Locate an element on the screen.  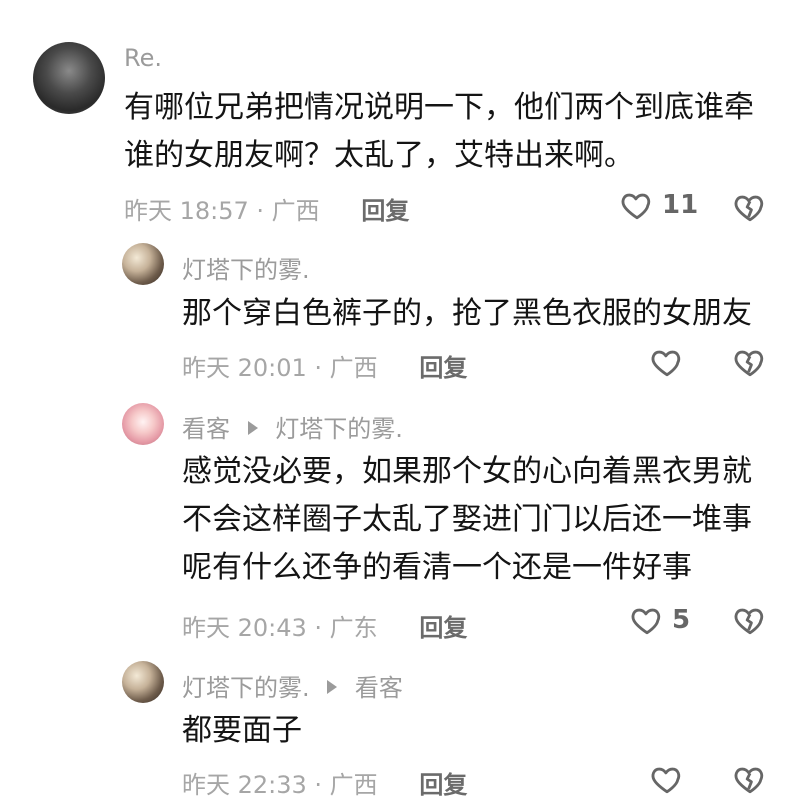
reply-target-username: 灯塔下的雾. is located at coordinates (339, 429).